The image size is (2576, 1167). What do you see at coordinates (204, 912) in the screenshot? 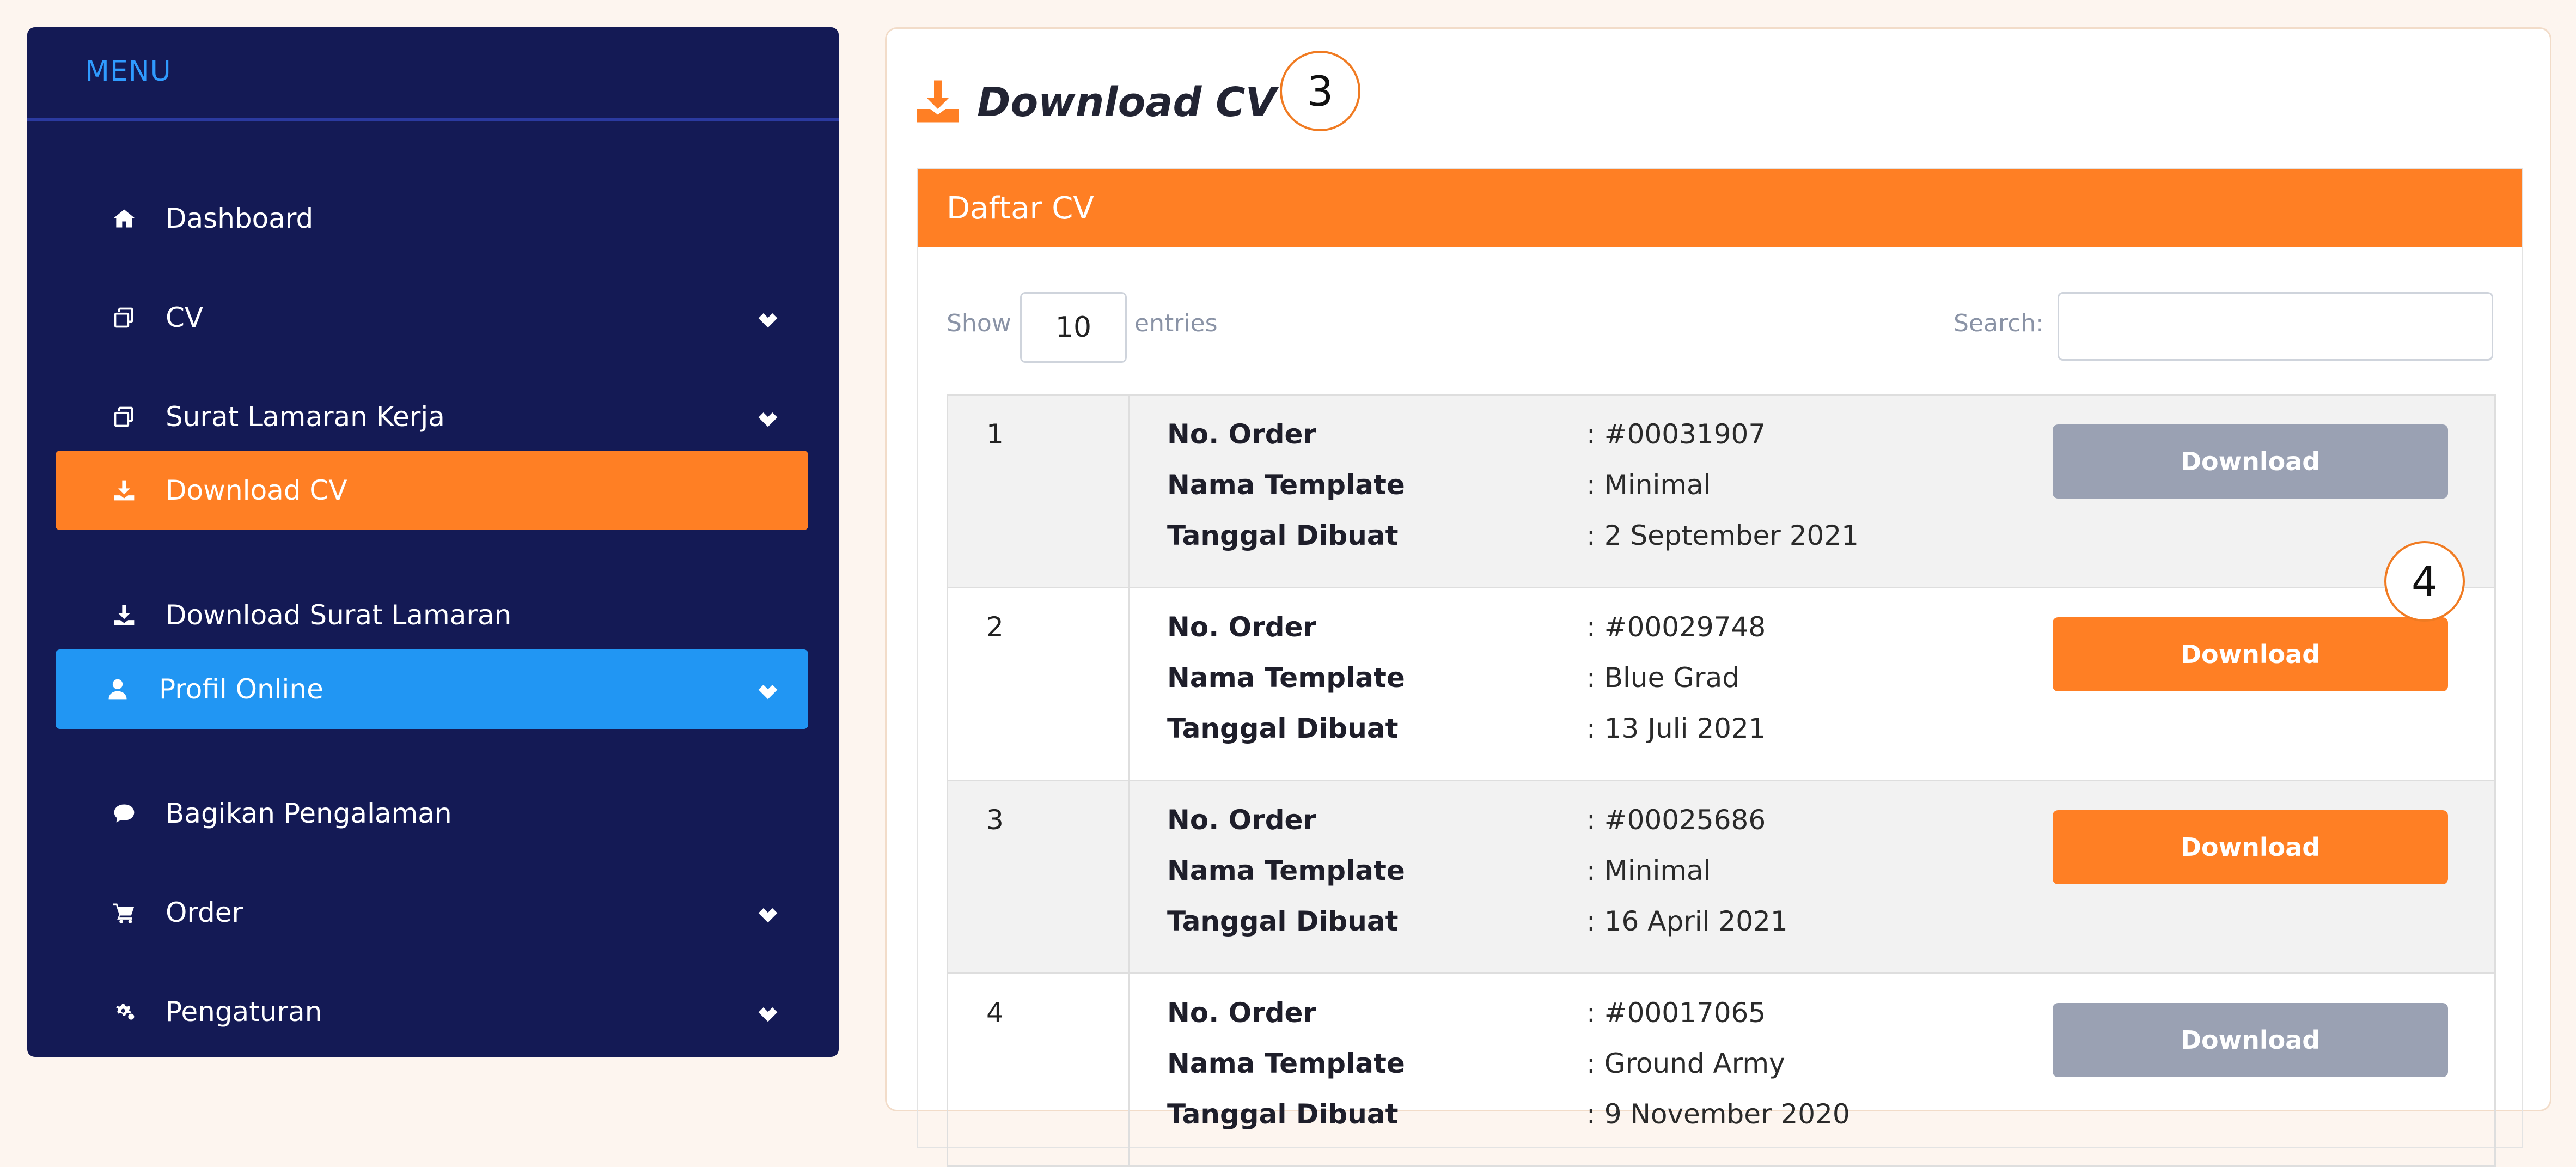
I see `sidebar-item-label: Order` at bounding box center [204, 912].